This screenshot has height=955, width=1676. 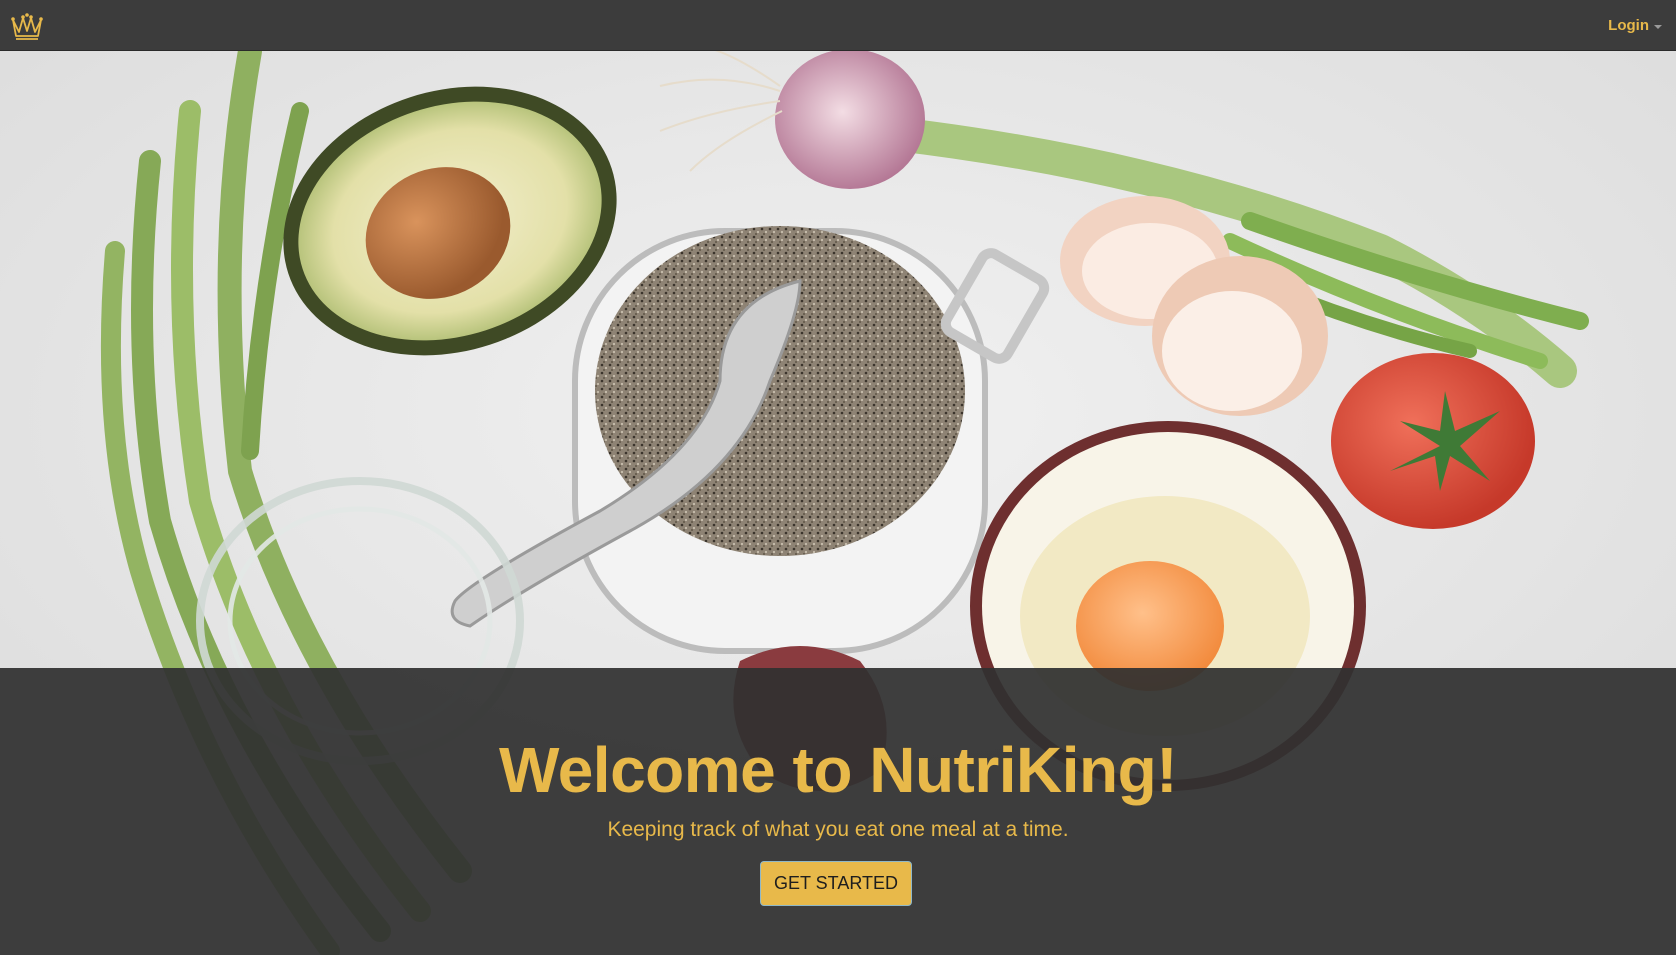 What do you see at coordinates (1658, 26) in the screenshot?
I see `caret-down-icon` at bounding box center [1658, 26].